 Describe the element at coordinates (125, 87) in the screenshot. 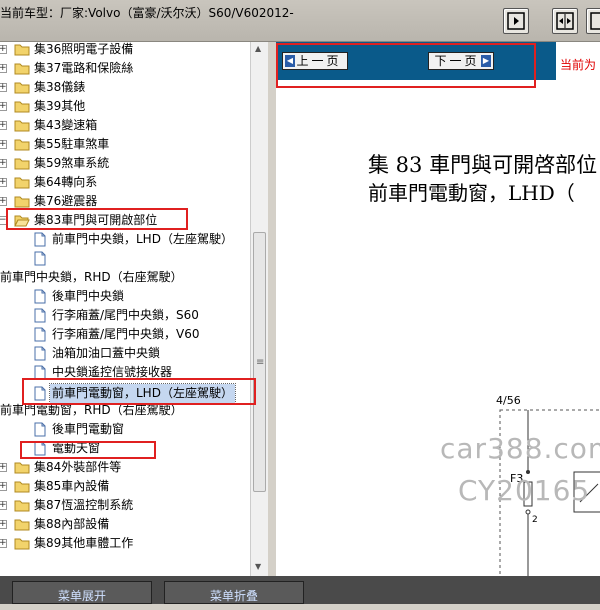

I see `tree-folder-item: + 集38儀錶` at that location.